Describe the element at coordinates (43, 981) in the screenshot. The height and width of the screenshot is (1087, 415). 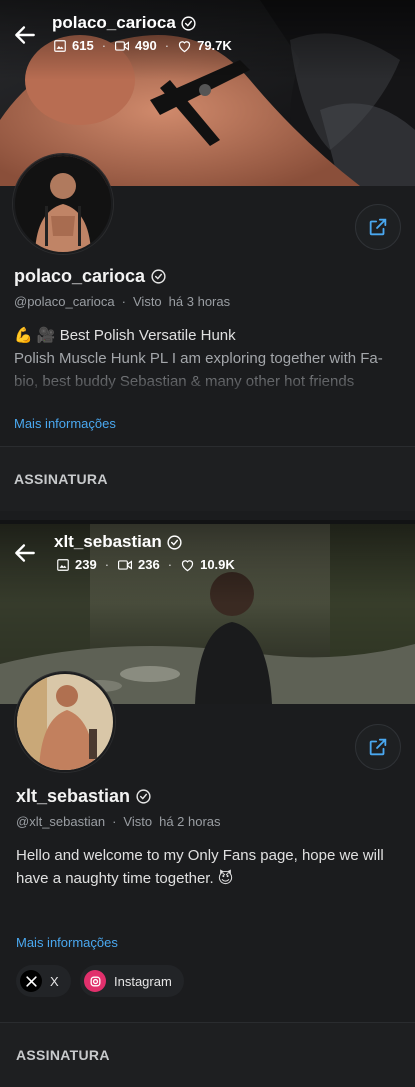
I see `social-link-x: X` at that location.